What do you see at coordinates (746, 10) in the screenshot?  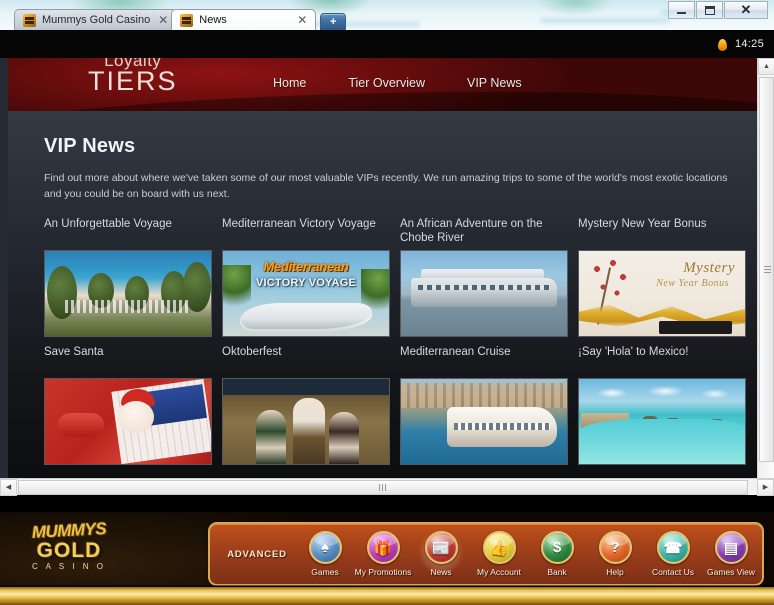 I see `close-button: ✕` at bounding box center [746, 10].